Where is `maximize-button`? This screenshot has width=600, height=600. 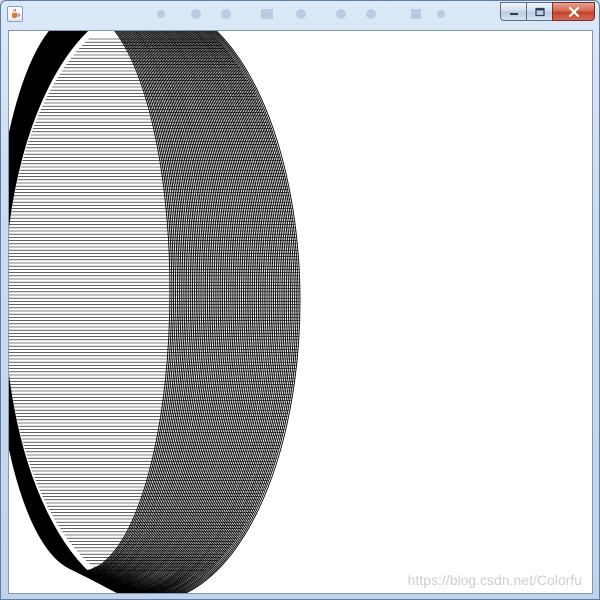 maximize-button is located at coordinates (539, 11).